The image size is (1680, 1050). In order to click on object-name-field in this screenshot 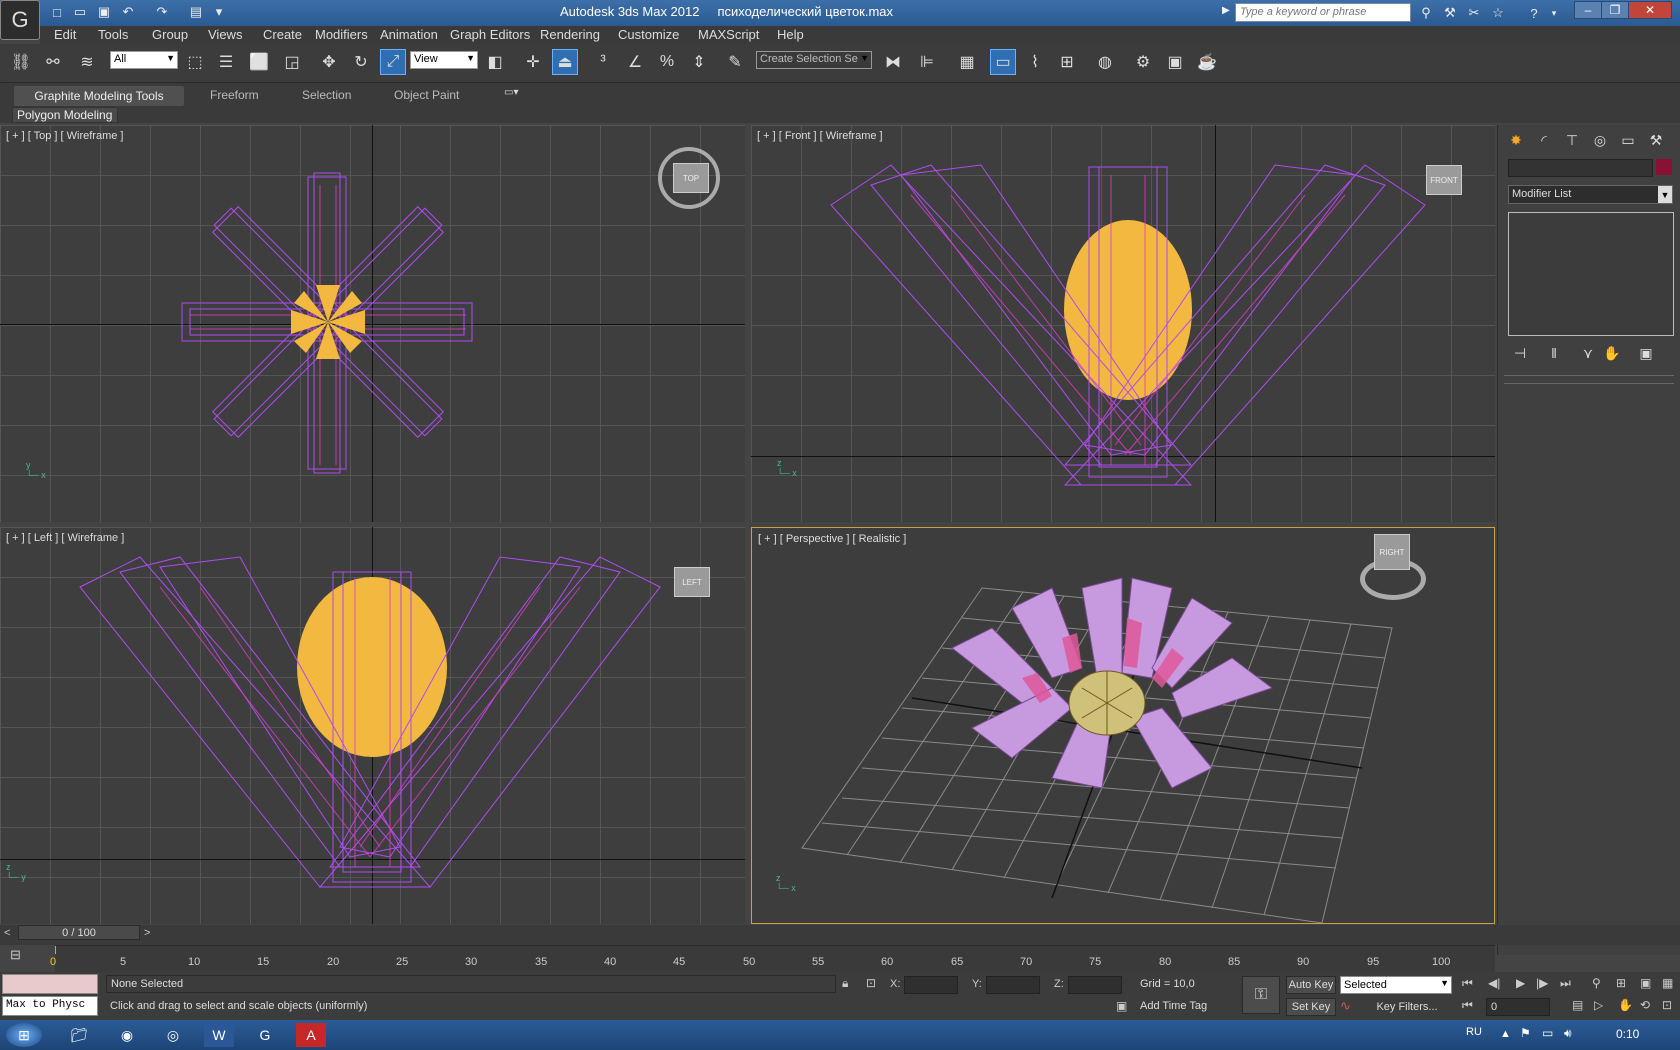, I will do `click(1580, 168)`.